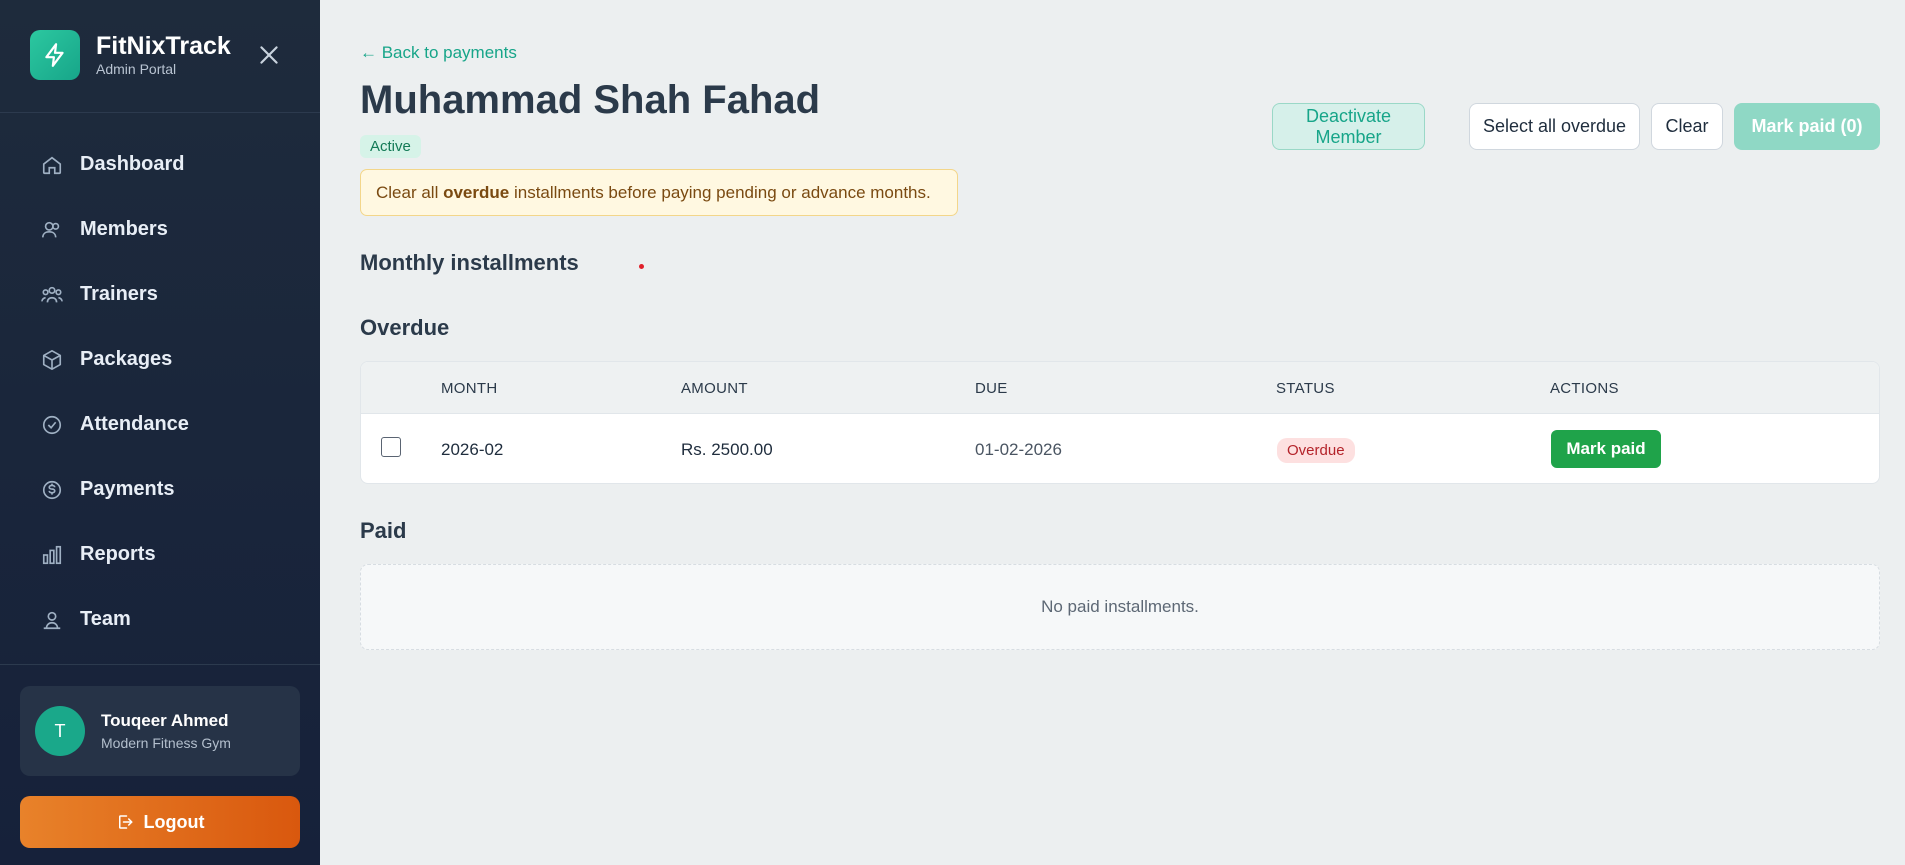  What do you see at coordinates (52, 425) in the screenshot?
I see `check-circle-icon` at bounding box center [52, 425].